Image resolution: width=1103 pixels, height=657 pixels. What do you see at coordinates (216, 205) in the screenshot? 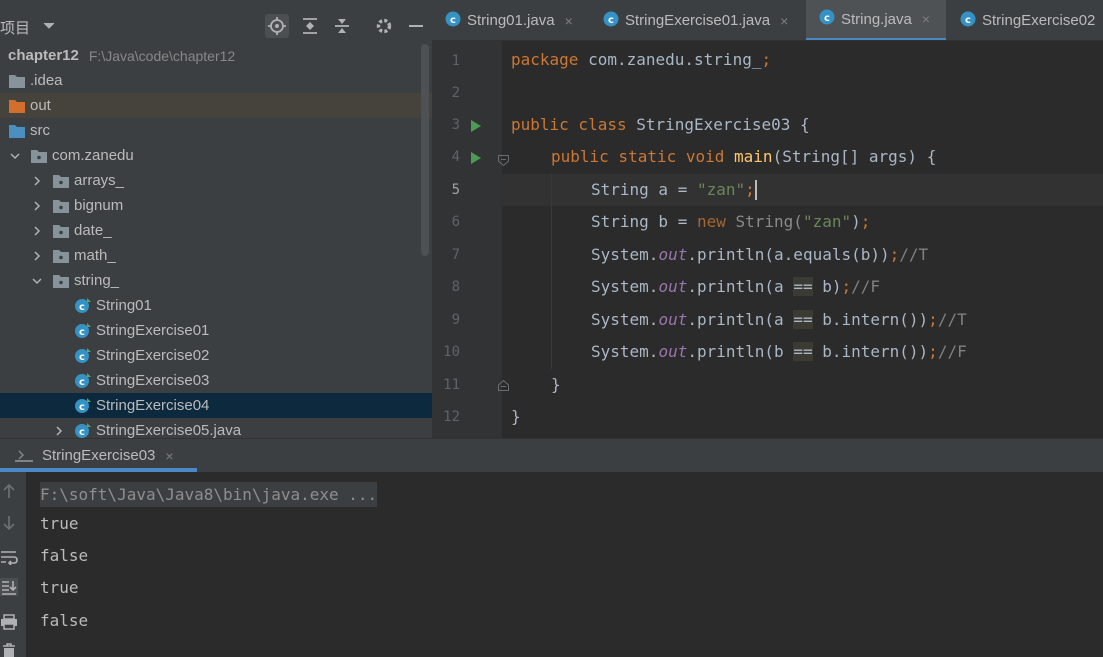
I see `tree-item-bignum: bignum` at bounding box center [216, 205].